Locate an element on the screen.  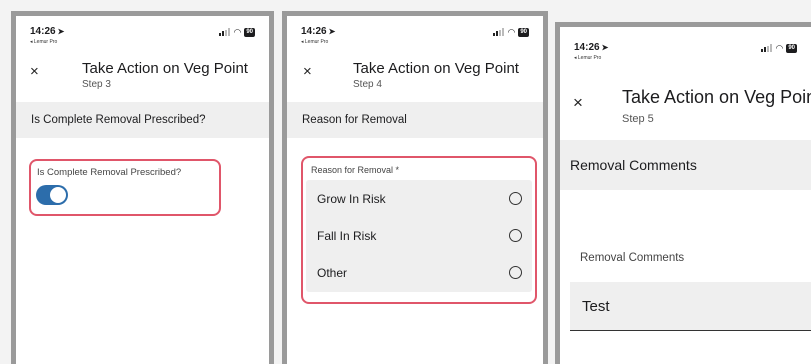
removal-comments-input: Test is located at coordinates (690, 306).